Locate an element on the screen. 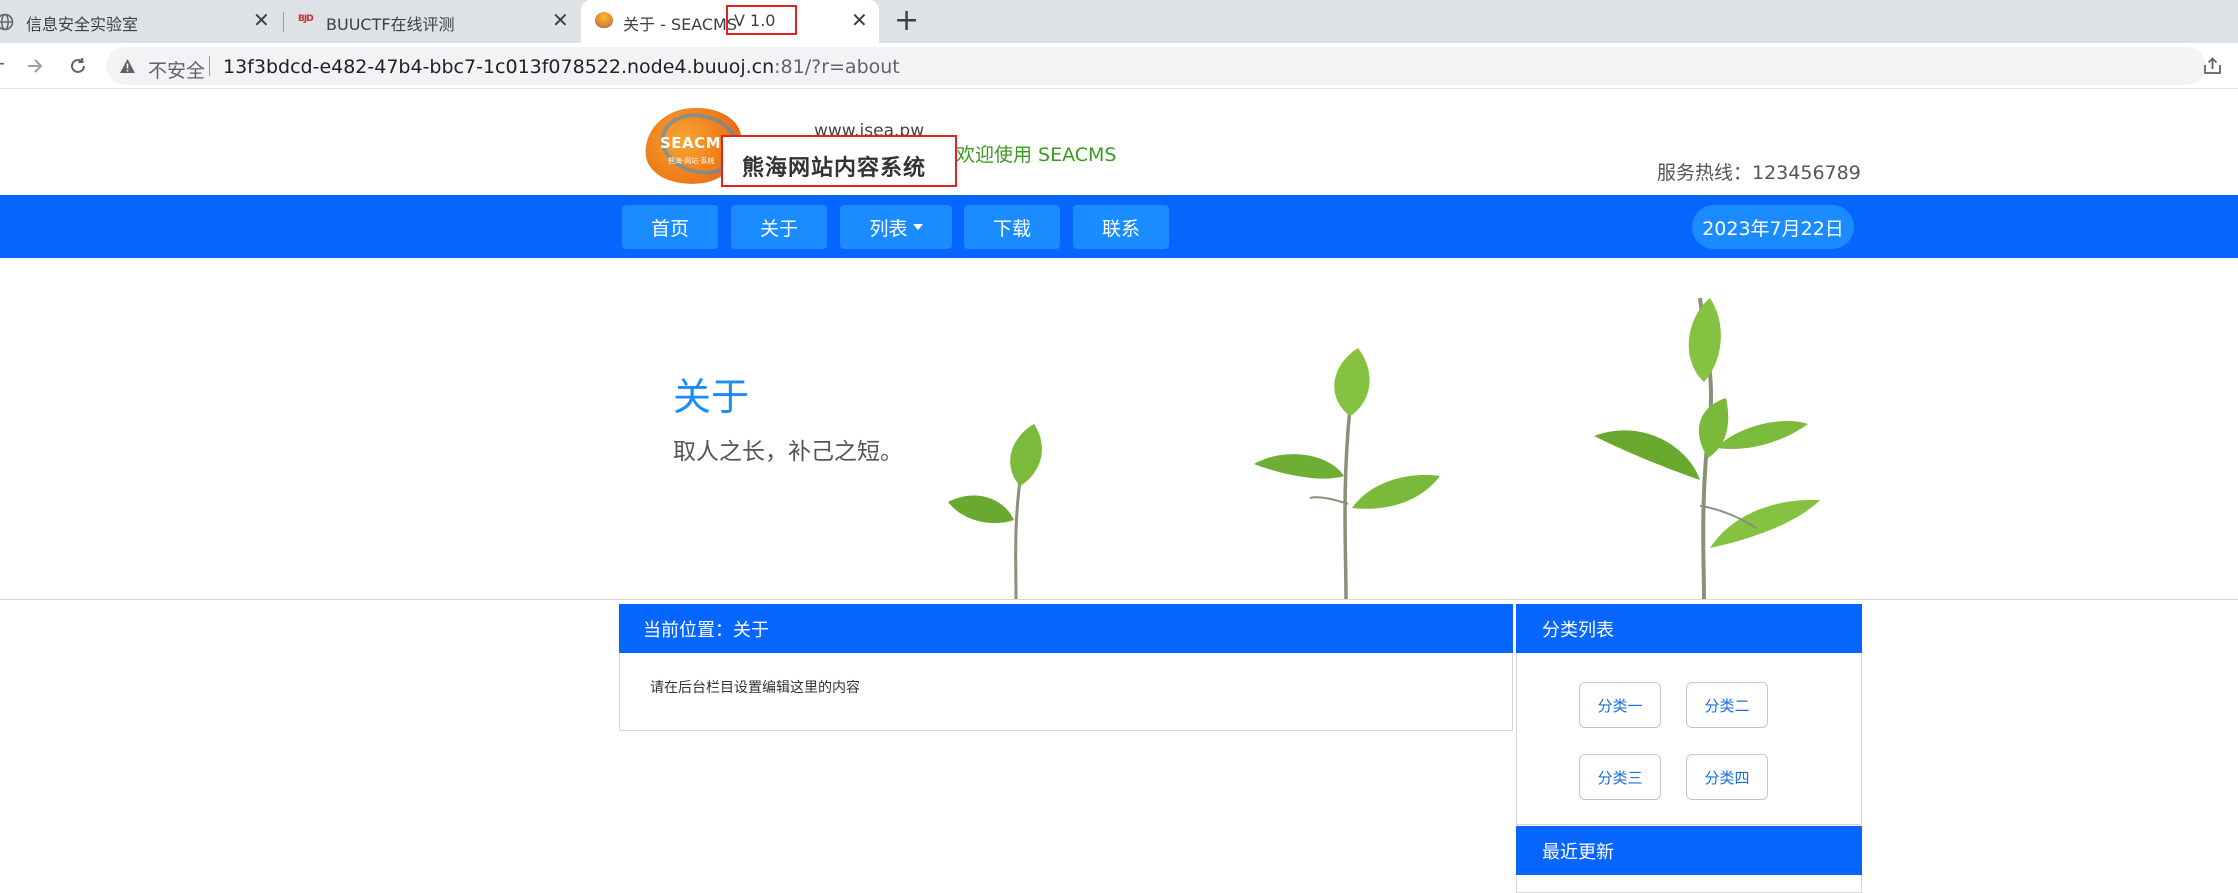  seacms-favicon is located at coordinates (604, 20).